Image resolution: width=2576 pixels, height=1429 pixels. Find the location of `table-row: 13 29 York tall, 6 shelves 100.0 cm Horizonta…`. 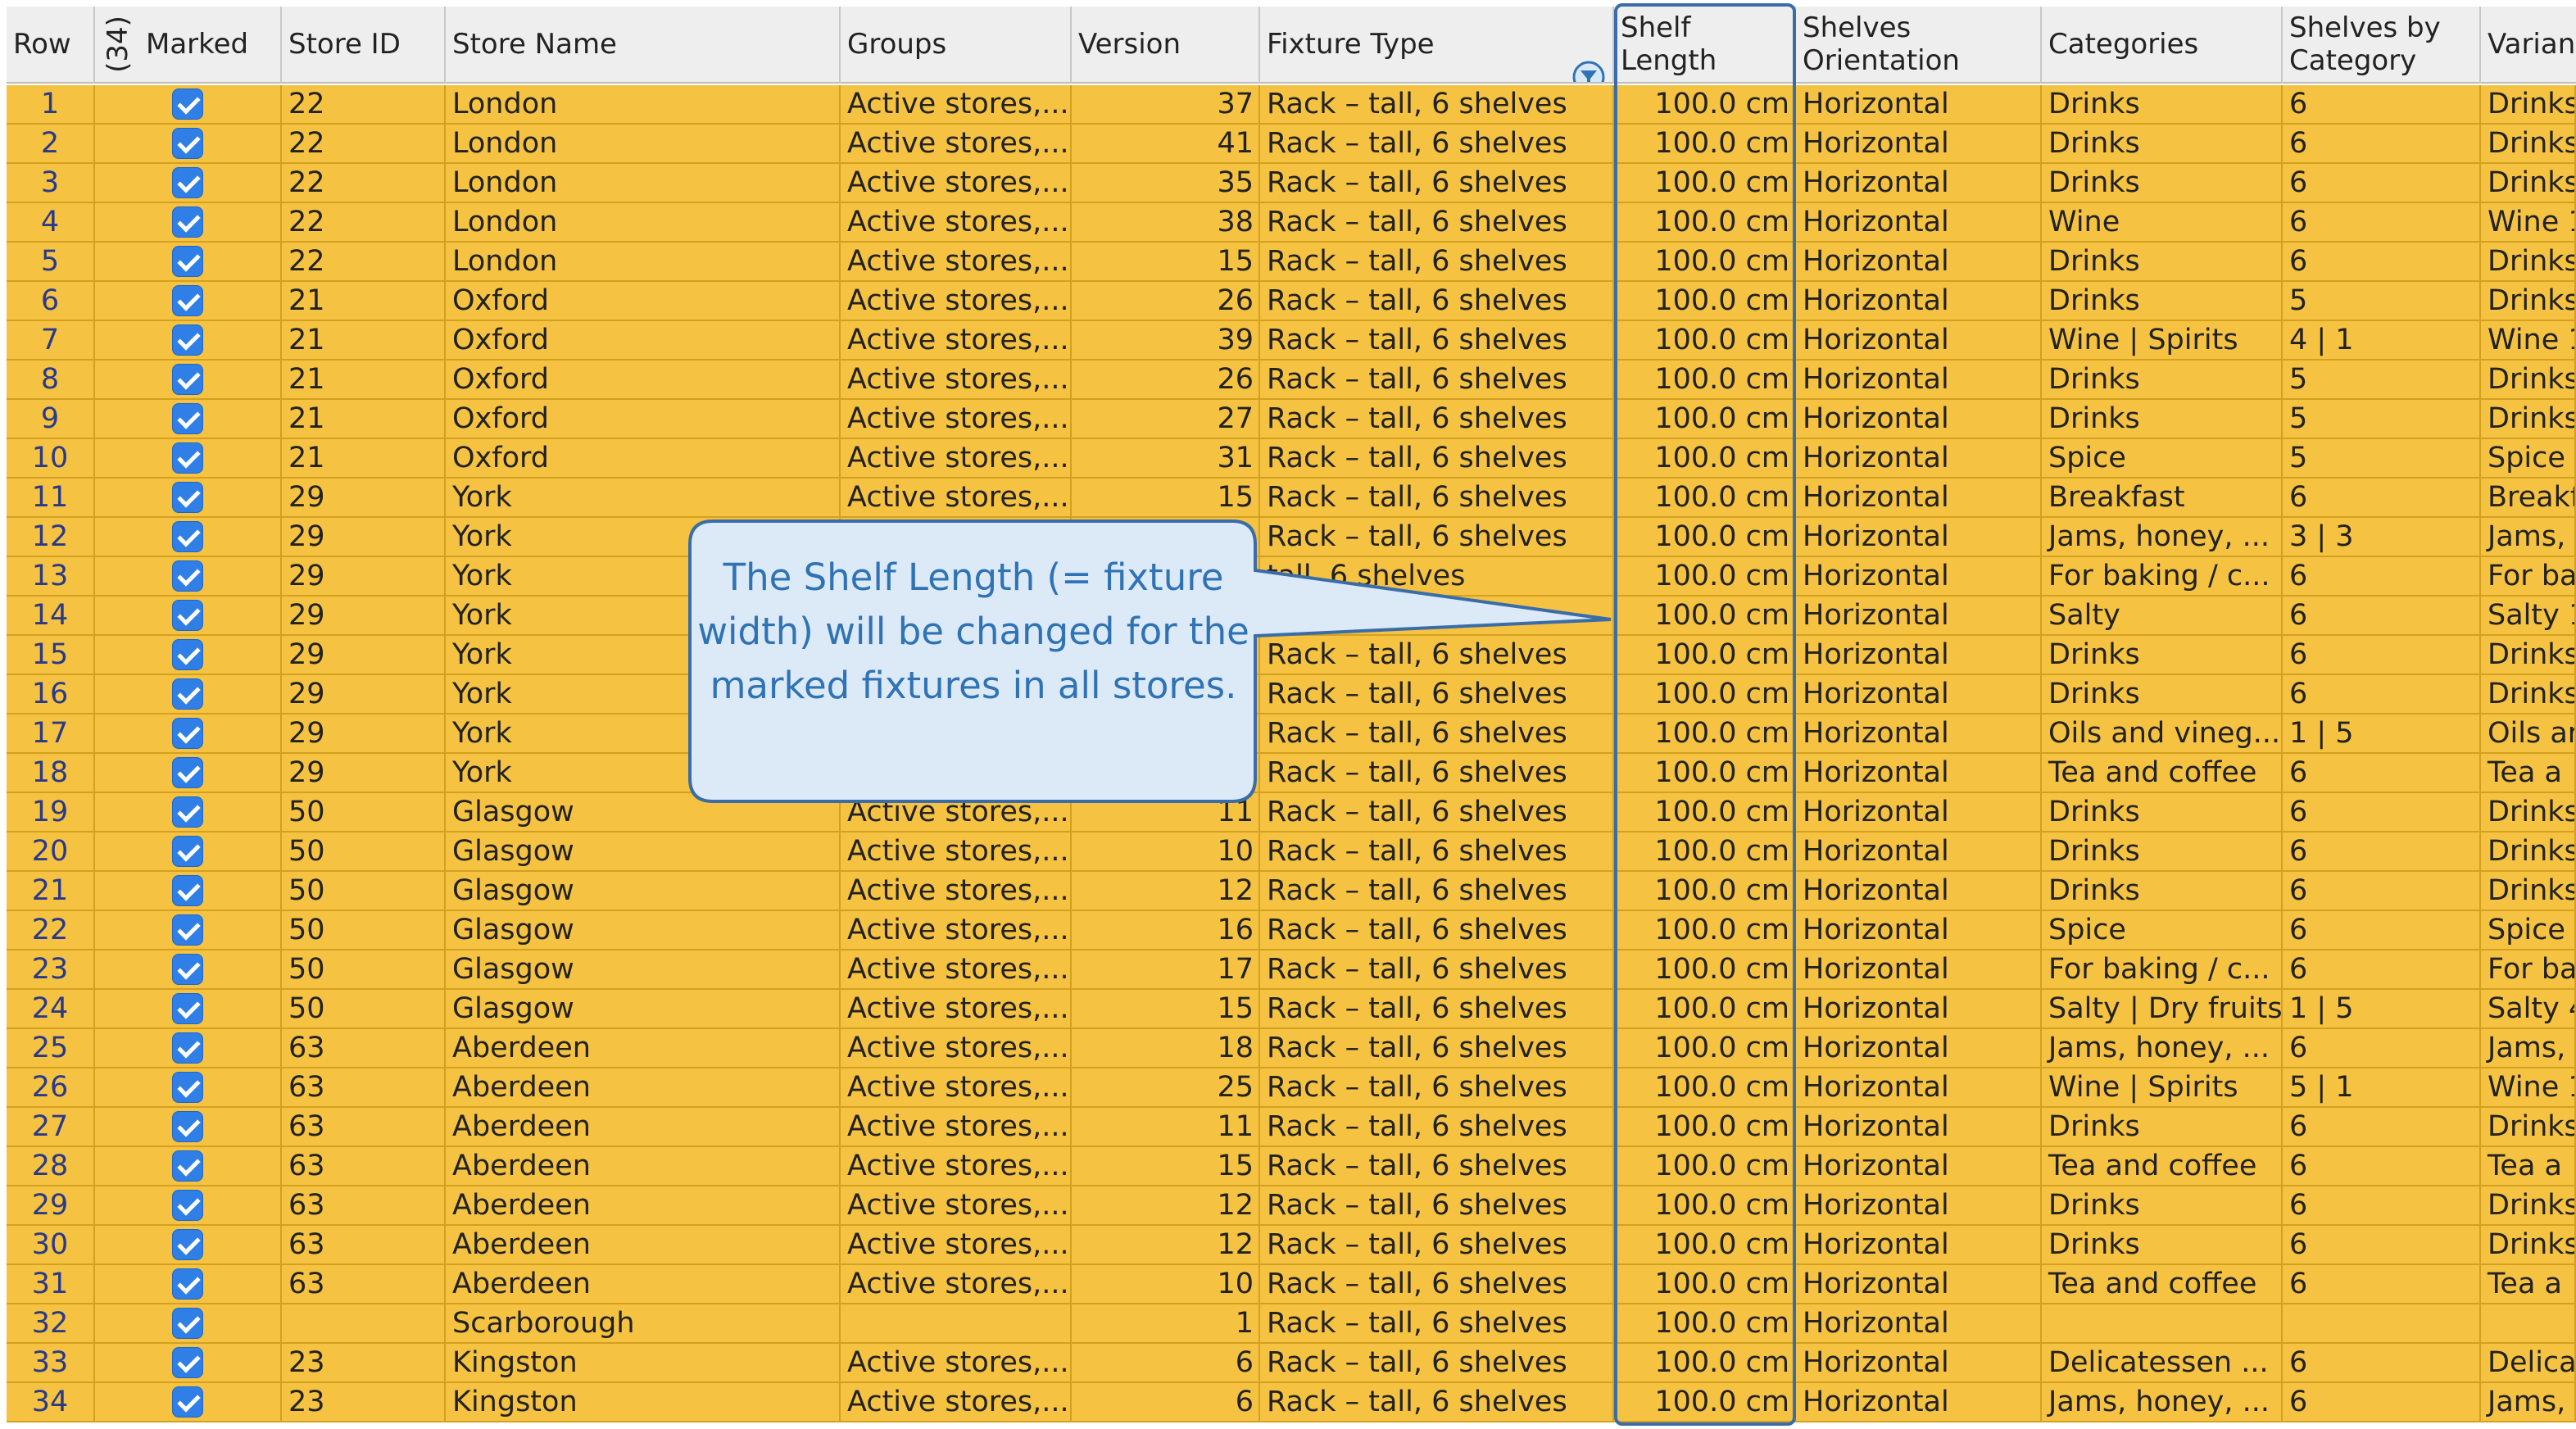

table-row: 13 29 York tall, 6 shelves 100.0 cm Horizonta… is located at coordinates (1291, 577).